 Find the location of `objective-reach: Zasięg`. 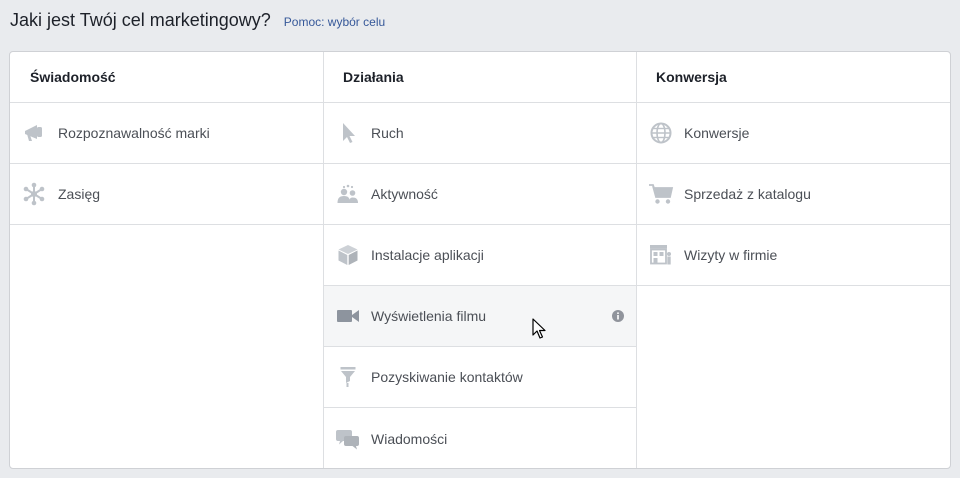

objective-reach: Zasięg is located at coordinates (166, 194).